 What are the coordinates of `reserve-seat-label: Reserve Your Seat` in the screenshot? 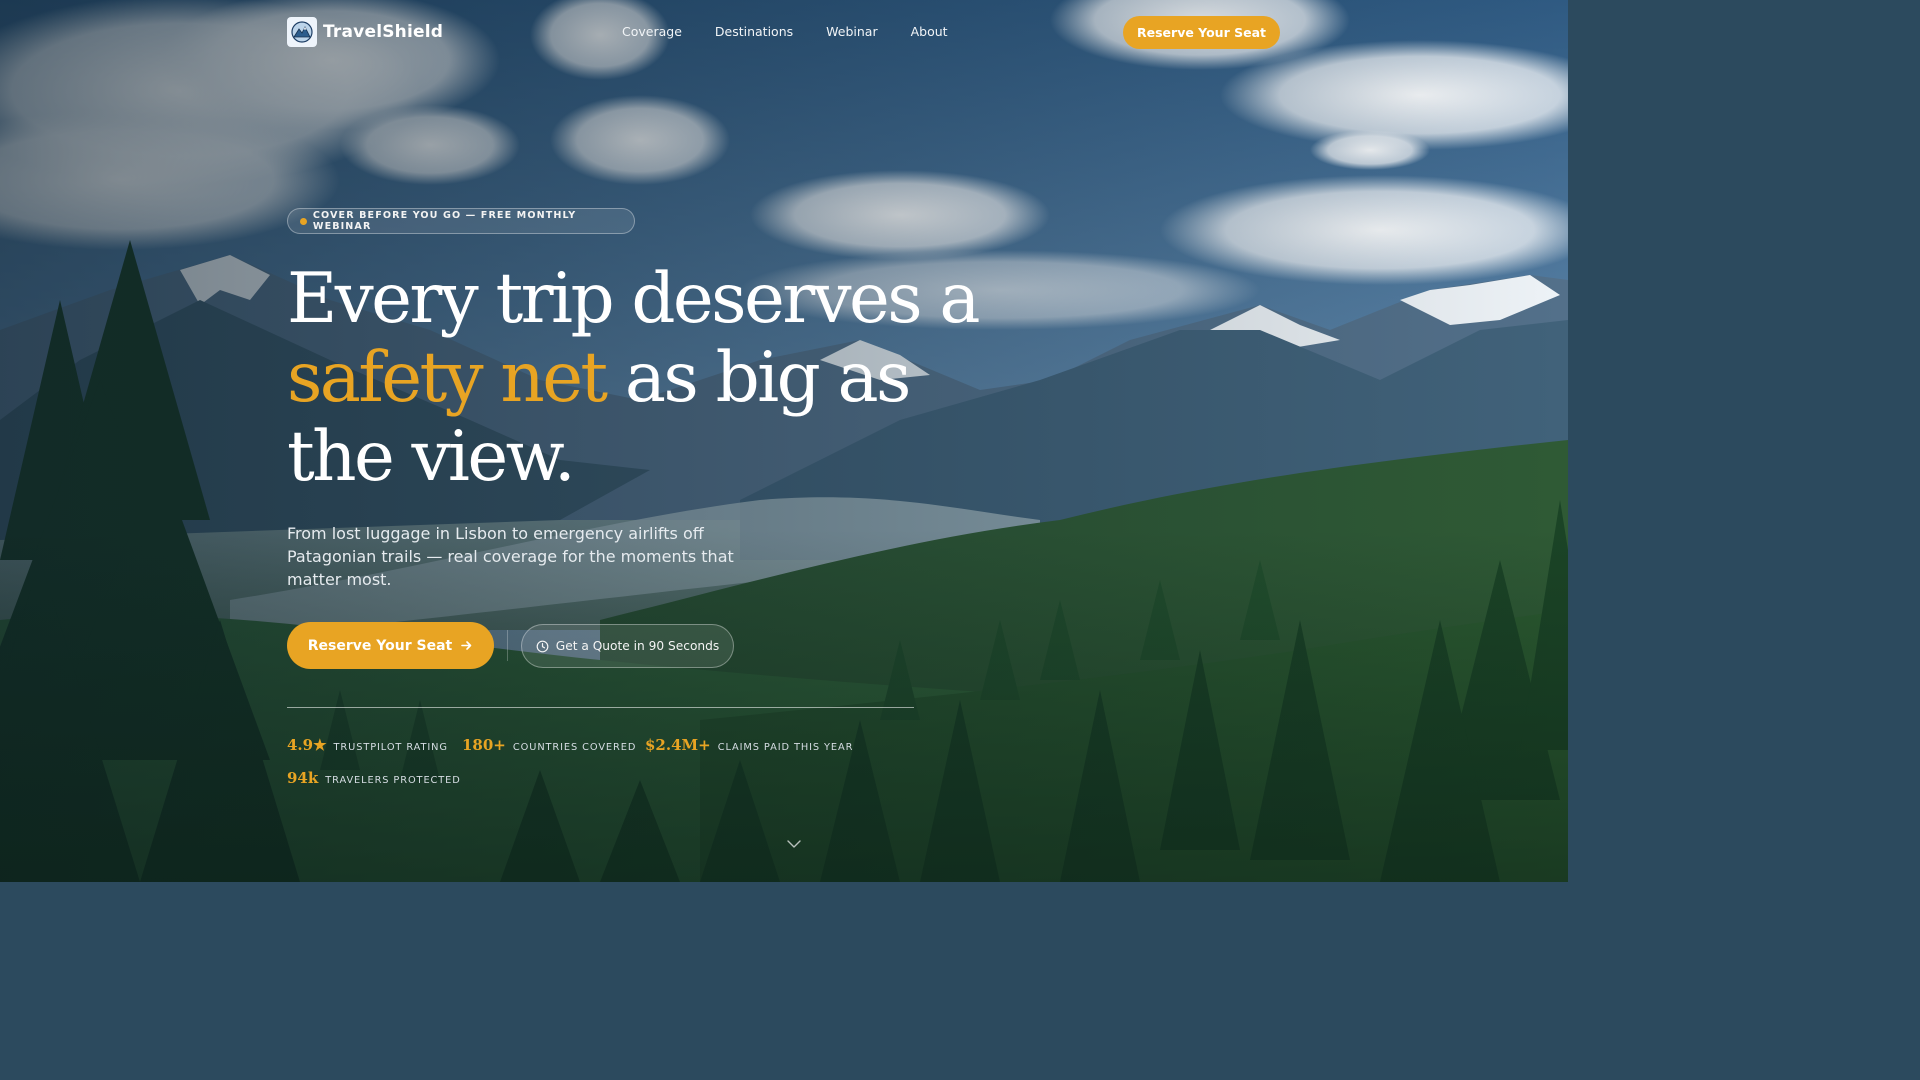 It's located at (380, 645).